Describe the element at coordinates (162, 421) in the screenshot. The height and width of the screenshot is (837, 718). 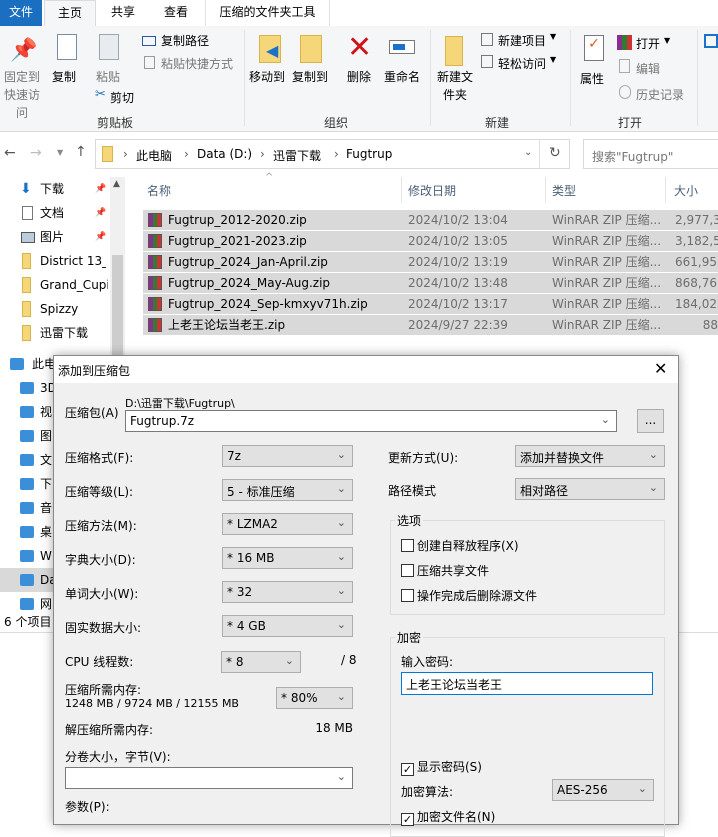
I see `archive-name-value: Fugtrup.7z` at that location.